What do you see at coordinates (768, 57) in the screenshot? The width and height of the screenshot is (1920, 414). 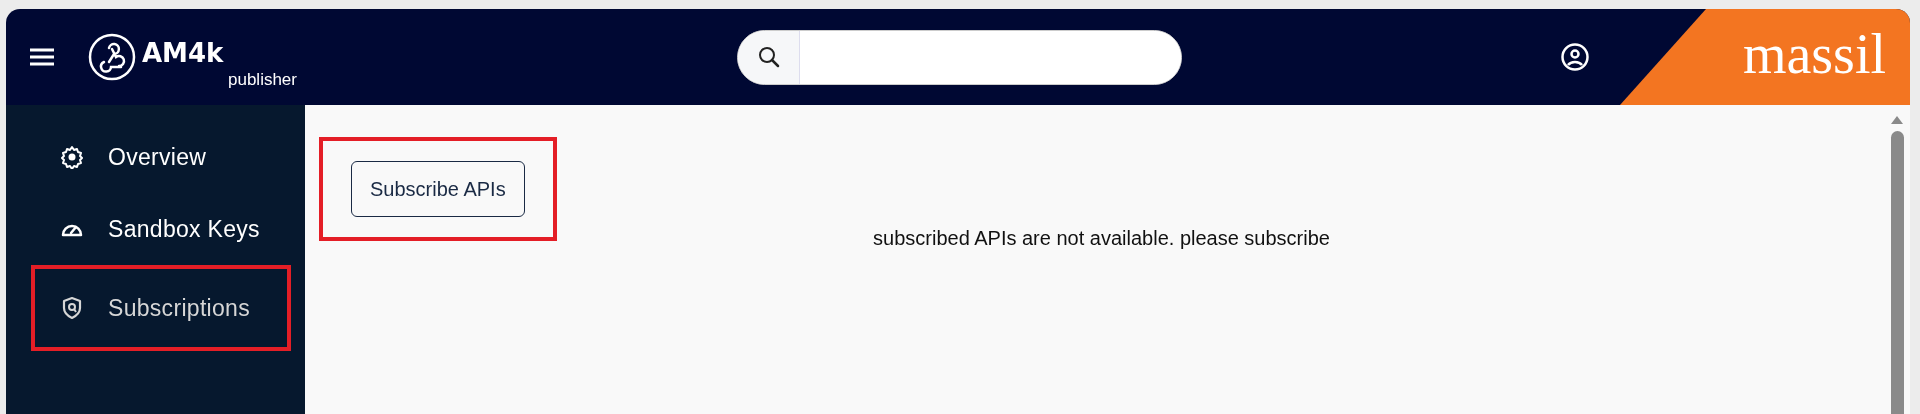 I see `search-icon` at bounding box center [768, 57].